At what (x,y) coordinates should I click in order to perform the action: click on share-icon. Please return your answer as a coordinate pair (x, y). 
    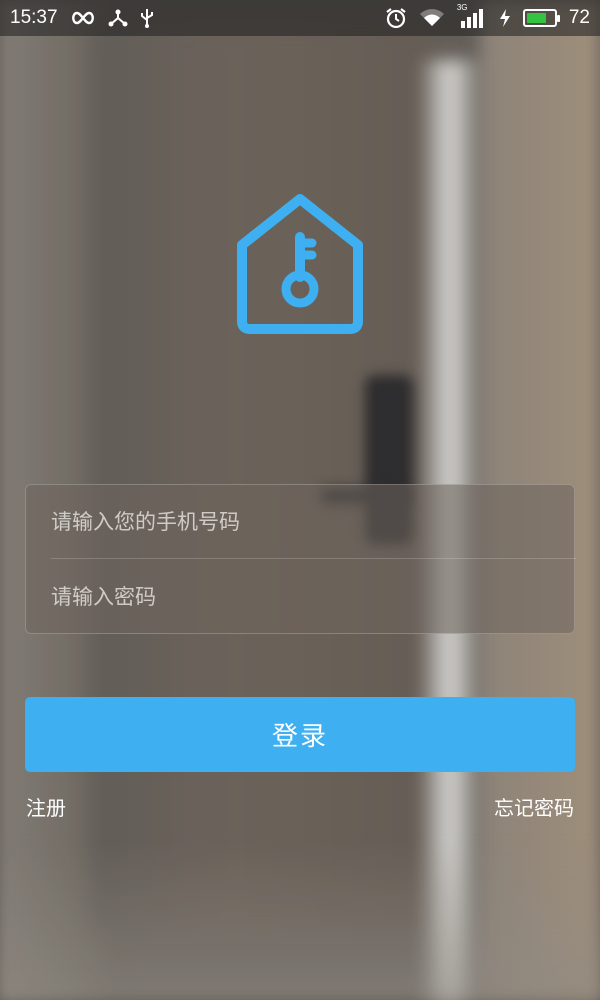
    Looking at the image, I should click on (118, 18).